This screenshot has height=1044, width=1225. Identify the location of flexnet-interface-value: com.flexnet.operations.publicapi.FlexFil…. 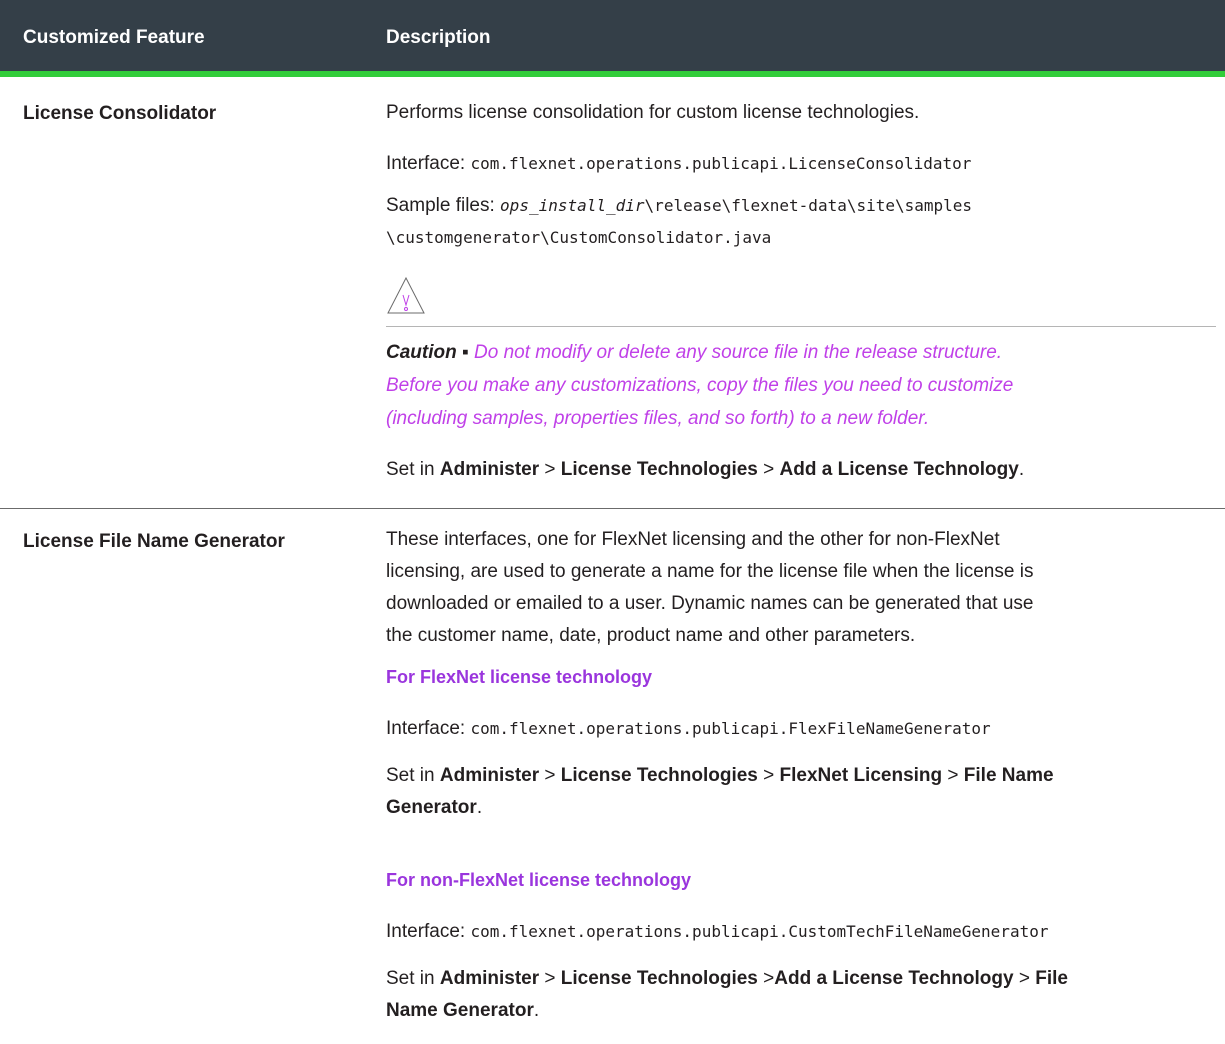
(730, 728).